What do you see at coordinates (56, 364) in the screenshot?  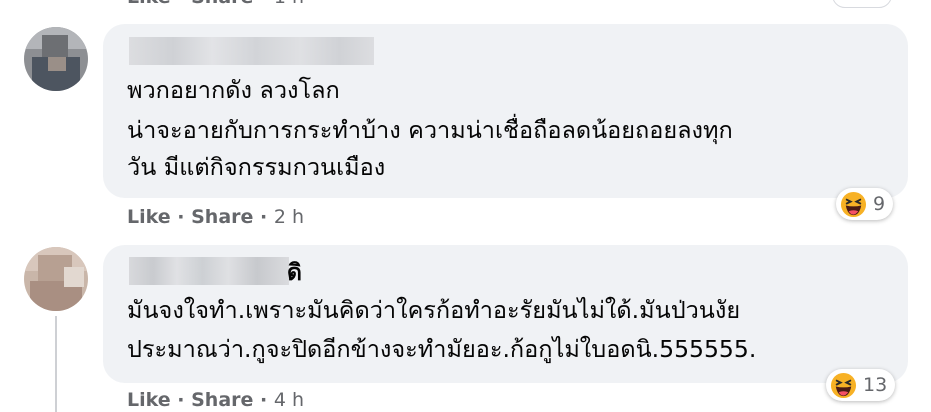 I see `reply-thread-line` at bounding box center [56, 364].